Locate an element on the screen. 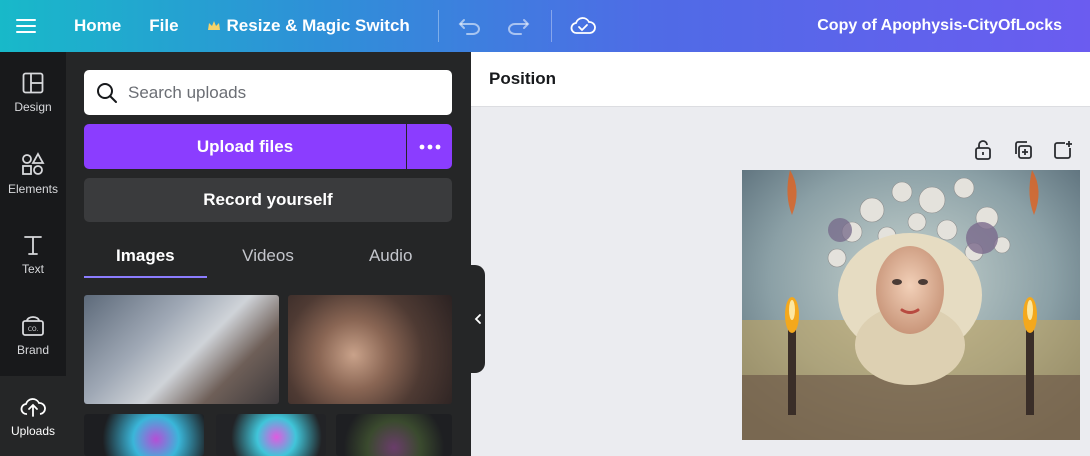 The height and width of the screenshot is (456, 1090). search-icon is located at coordinates (107, 92).